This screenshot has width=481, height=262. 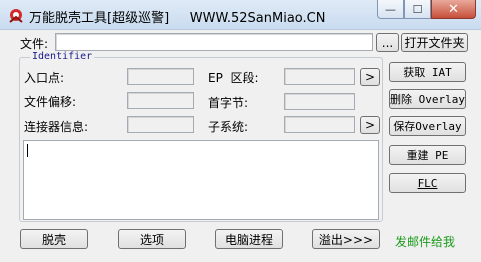 I want to click on options-button: 选项, so click(x=152, y=239).